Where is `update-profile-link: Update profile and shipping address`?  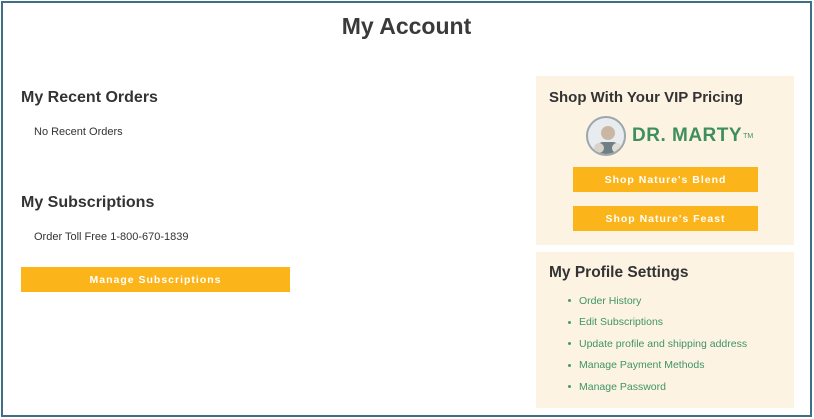
update-profile-link: Update profile and shipping address is located at coordinates (663, 344).